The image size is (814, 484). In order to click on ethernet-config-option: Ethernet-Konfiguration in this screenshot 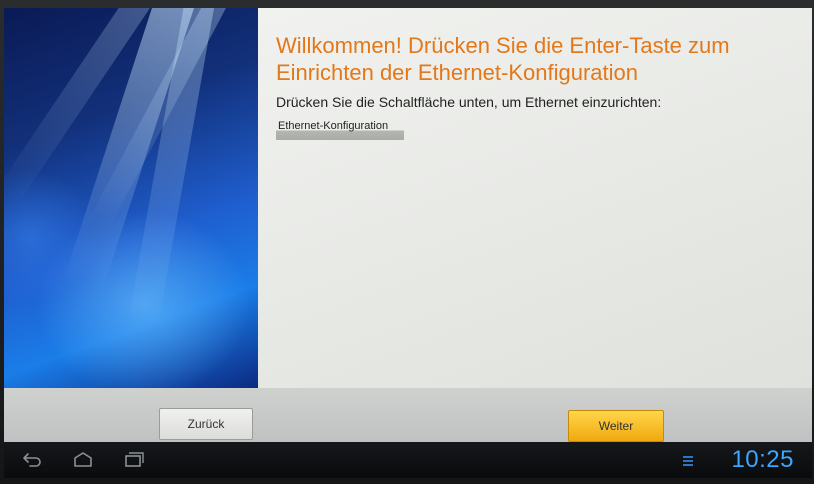, I will do `click(340, 128)`.